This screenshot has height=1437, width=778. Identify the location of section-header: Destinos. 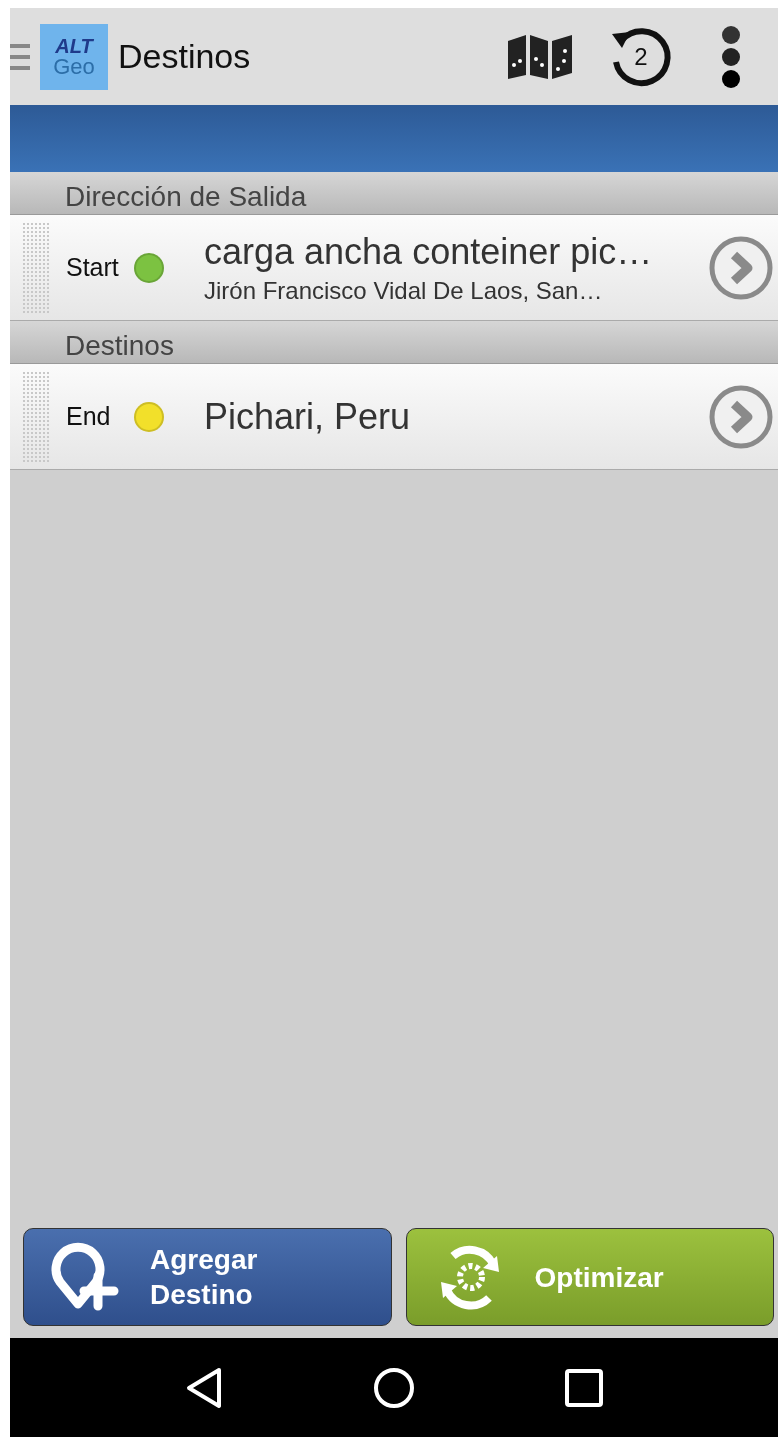
(394, 342).